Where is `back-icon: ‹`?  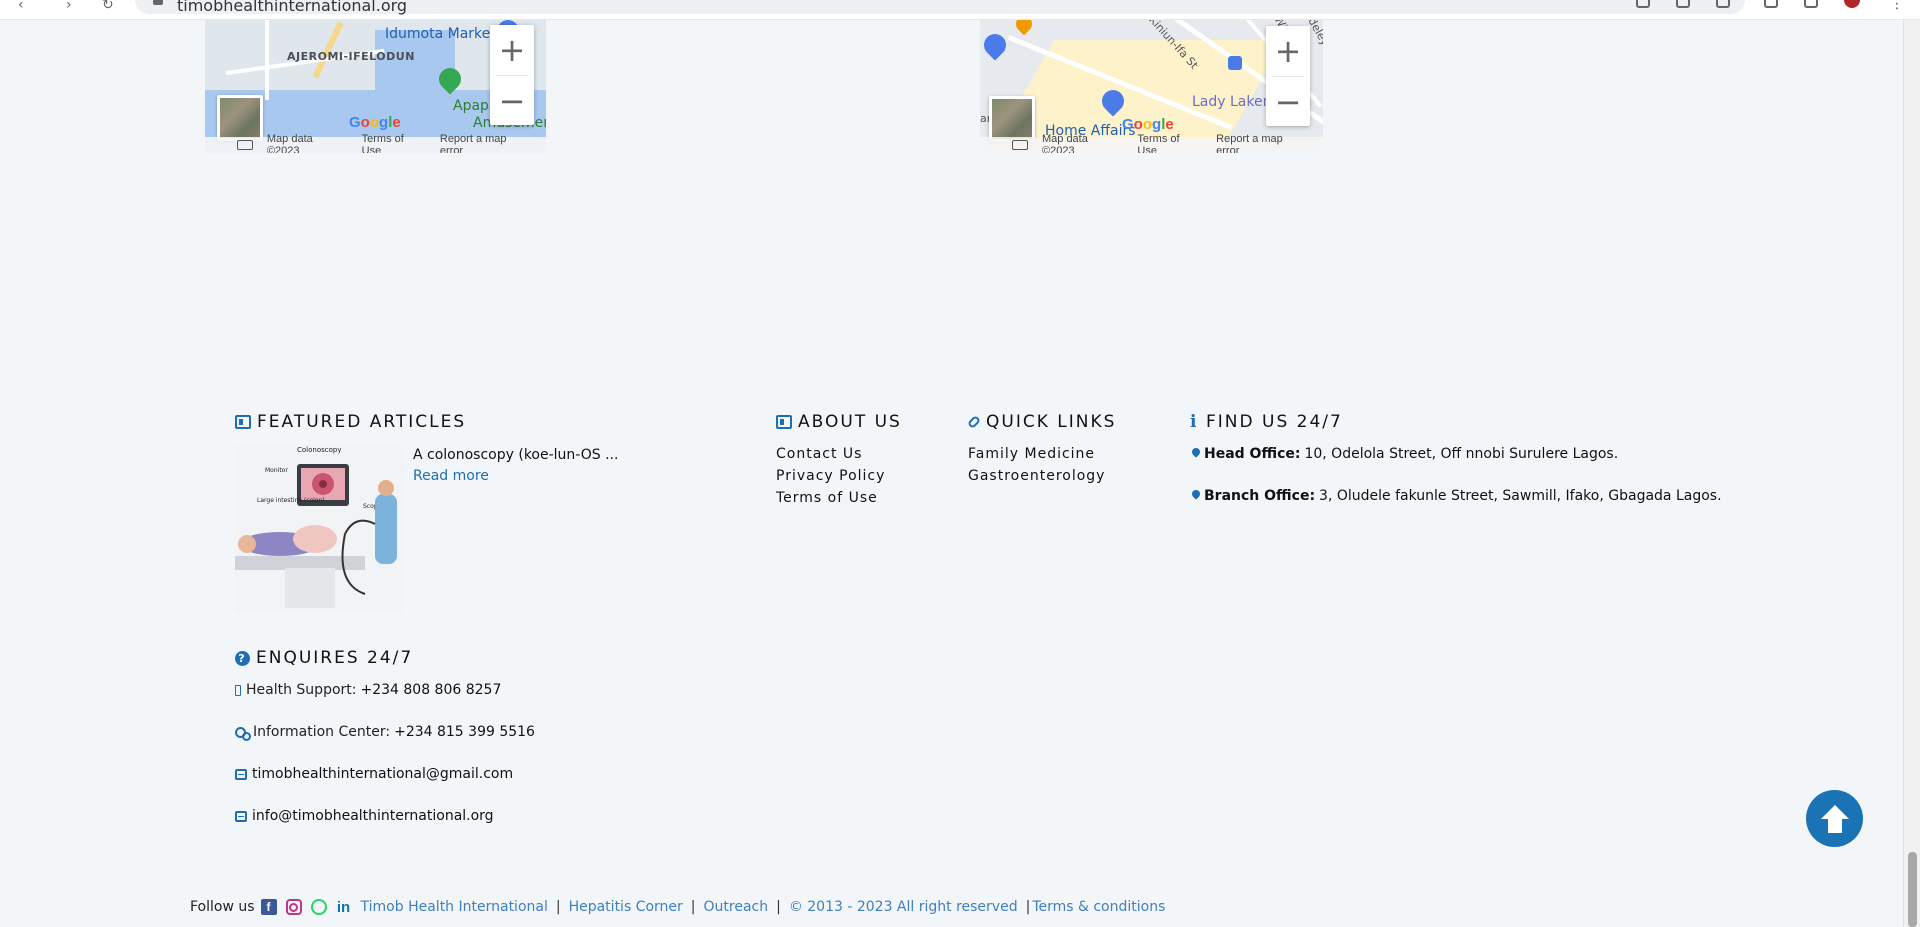 back-icon: ‹ is located at coordinates (21, 6).